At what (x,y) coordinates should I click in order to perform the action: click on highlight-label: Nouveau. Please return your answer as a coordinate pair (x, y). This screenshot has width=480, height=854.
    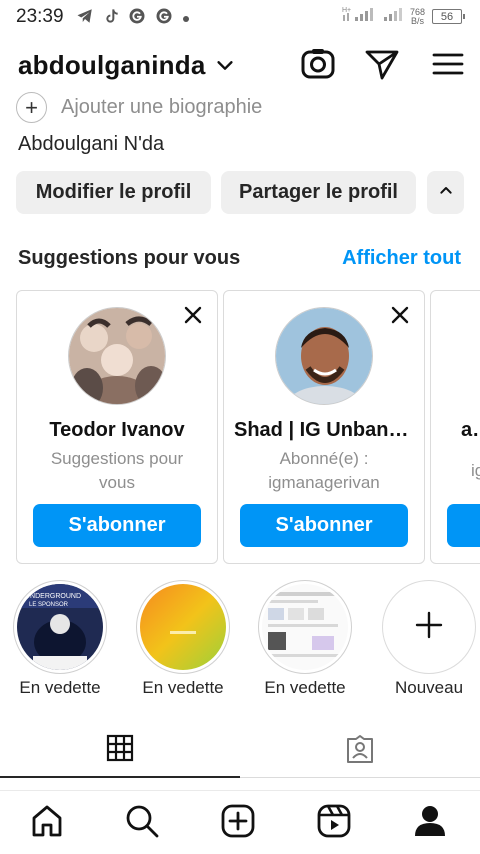
    Looking at the image, I should click on (429, 687).